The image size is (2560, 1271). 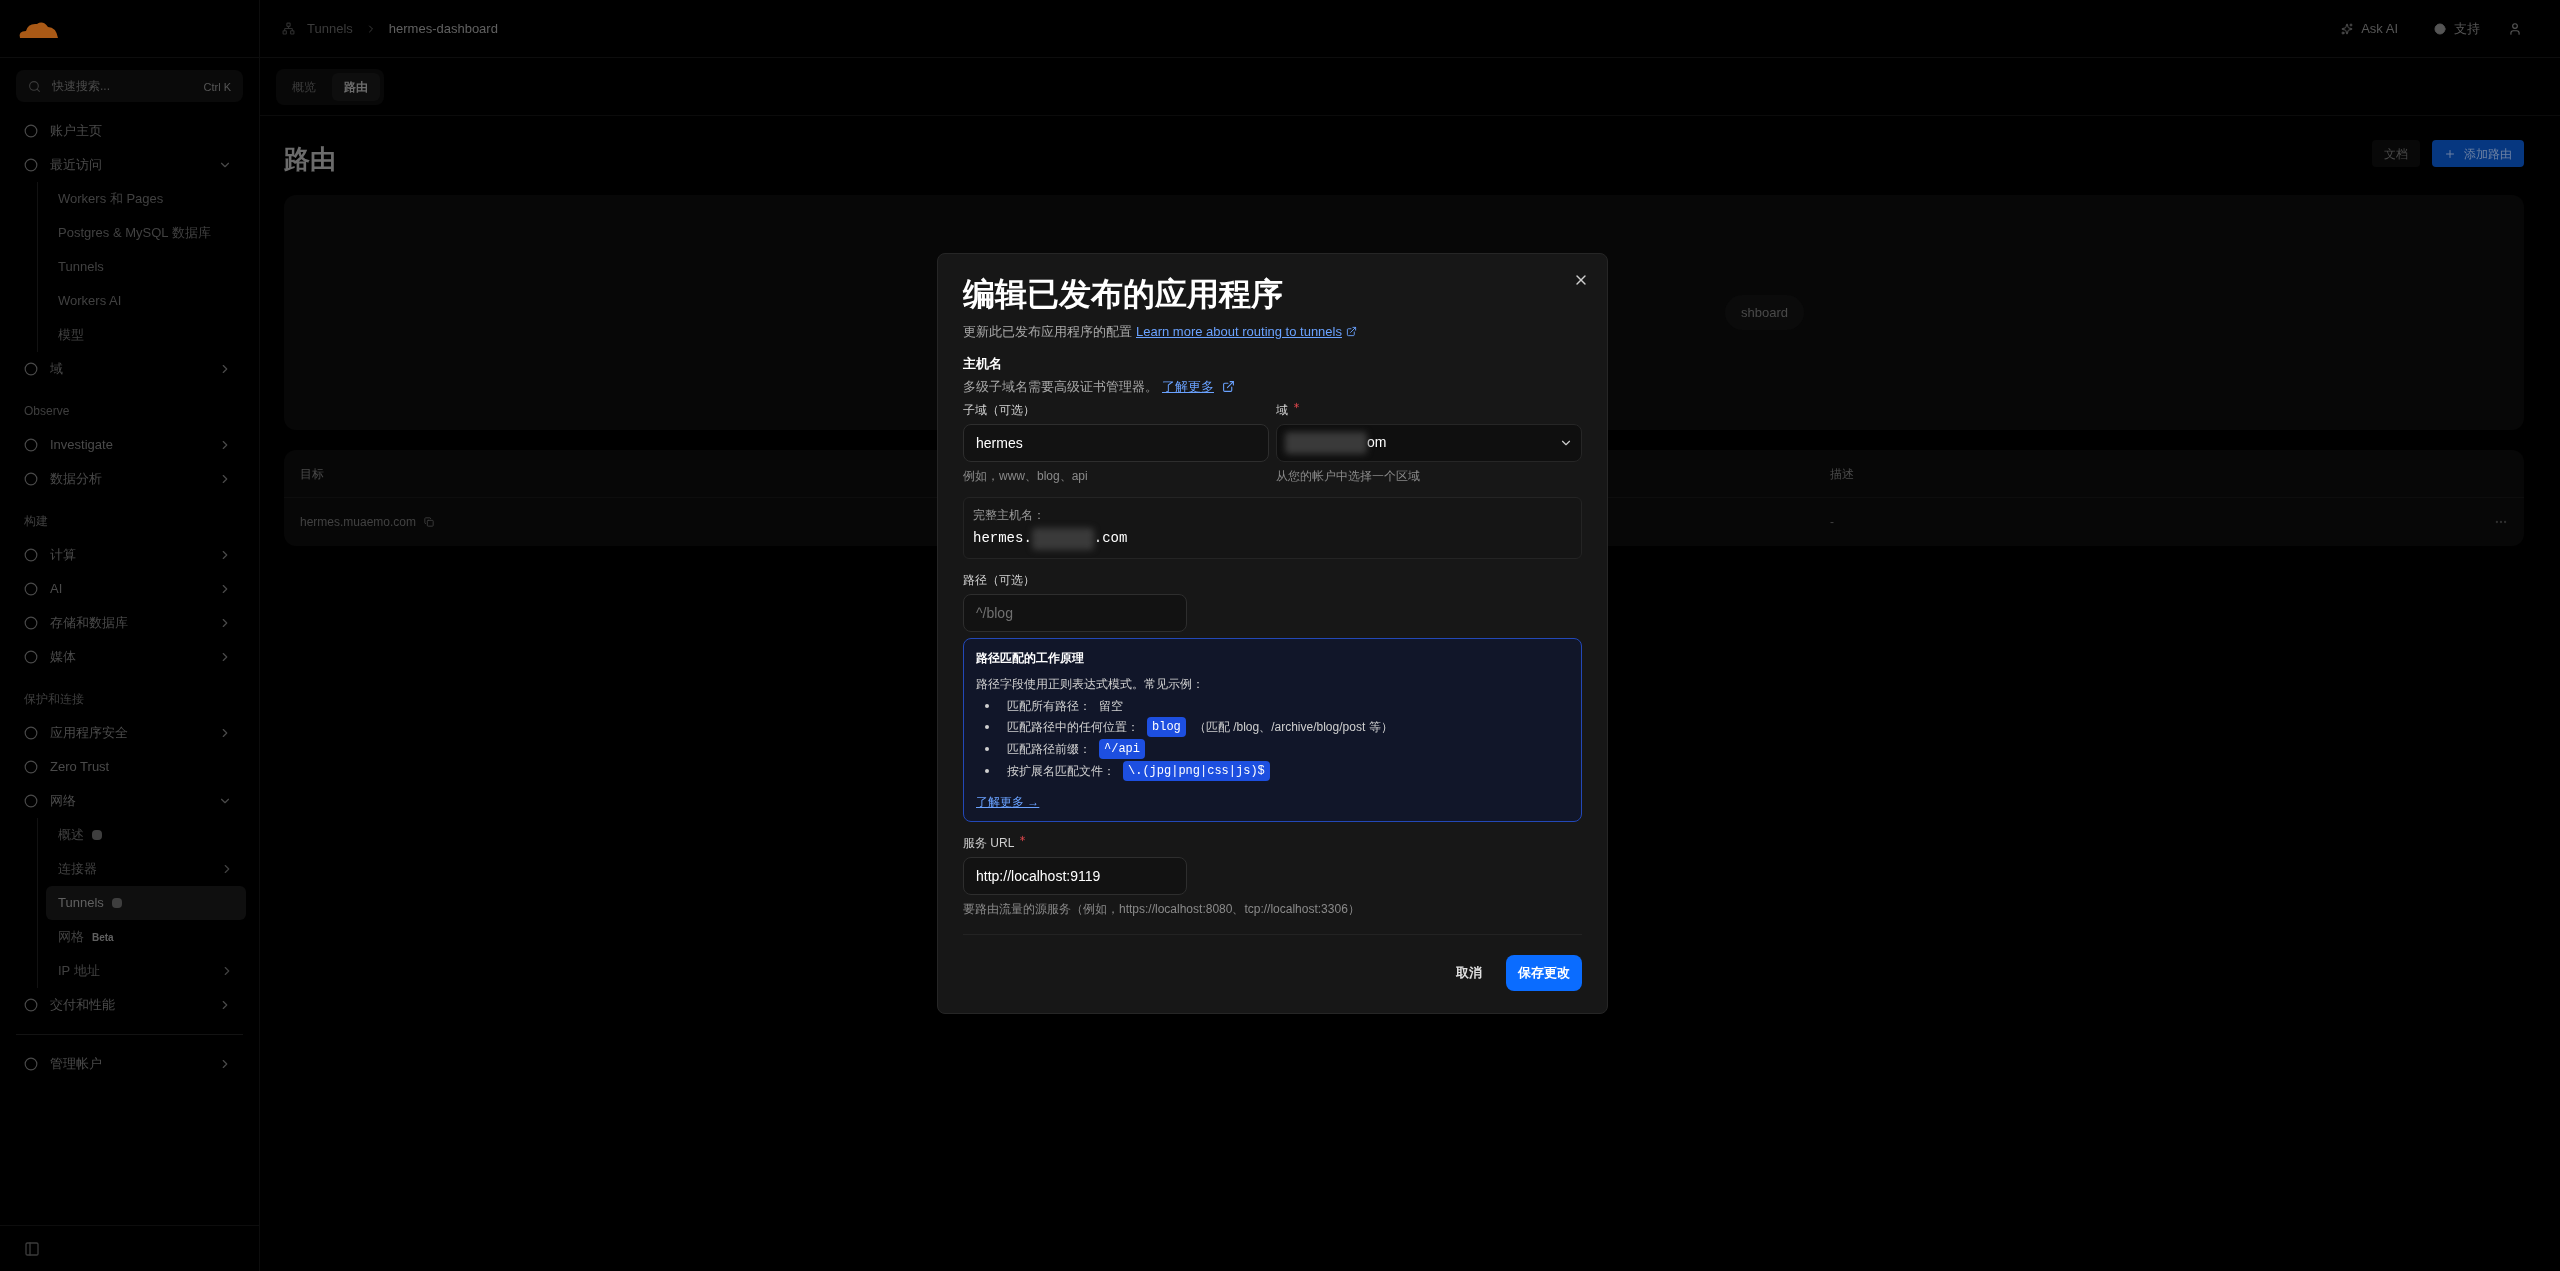 What do you see at coordinates (995, 842) in the screenshot?
I see `field-label: 服务 URL` at bounding box center [995, 842].